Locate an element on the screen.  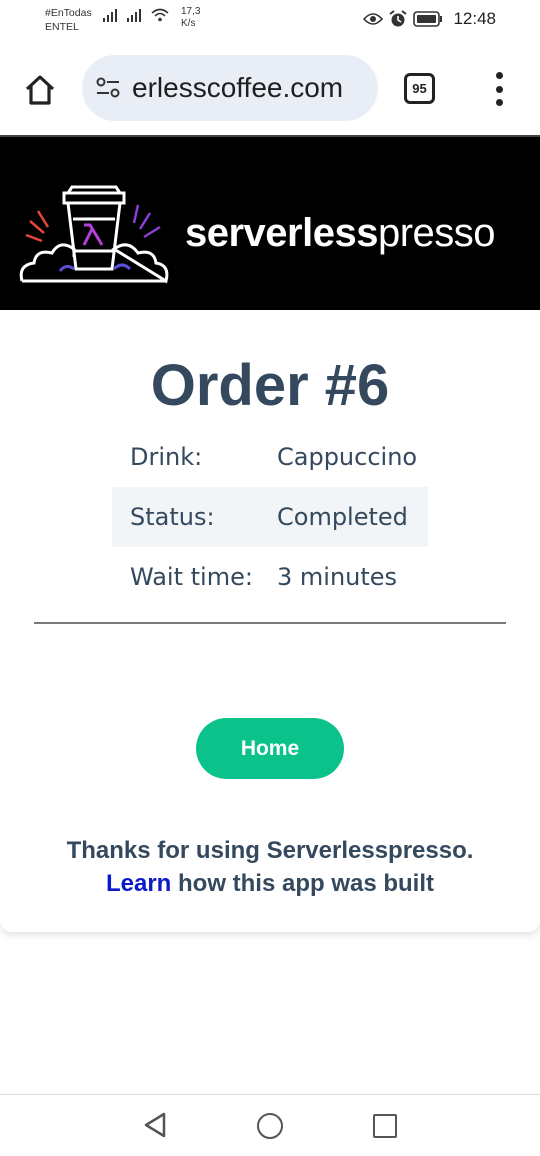
tab-switcher-button: 95 is located at coordinates (419, 88).